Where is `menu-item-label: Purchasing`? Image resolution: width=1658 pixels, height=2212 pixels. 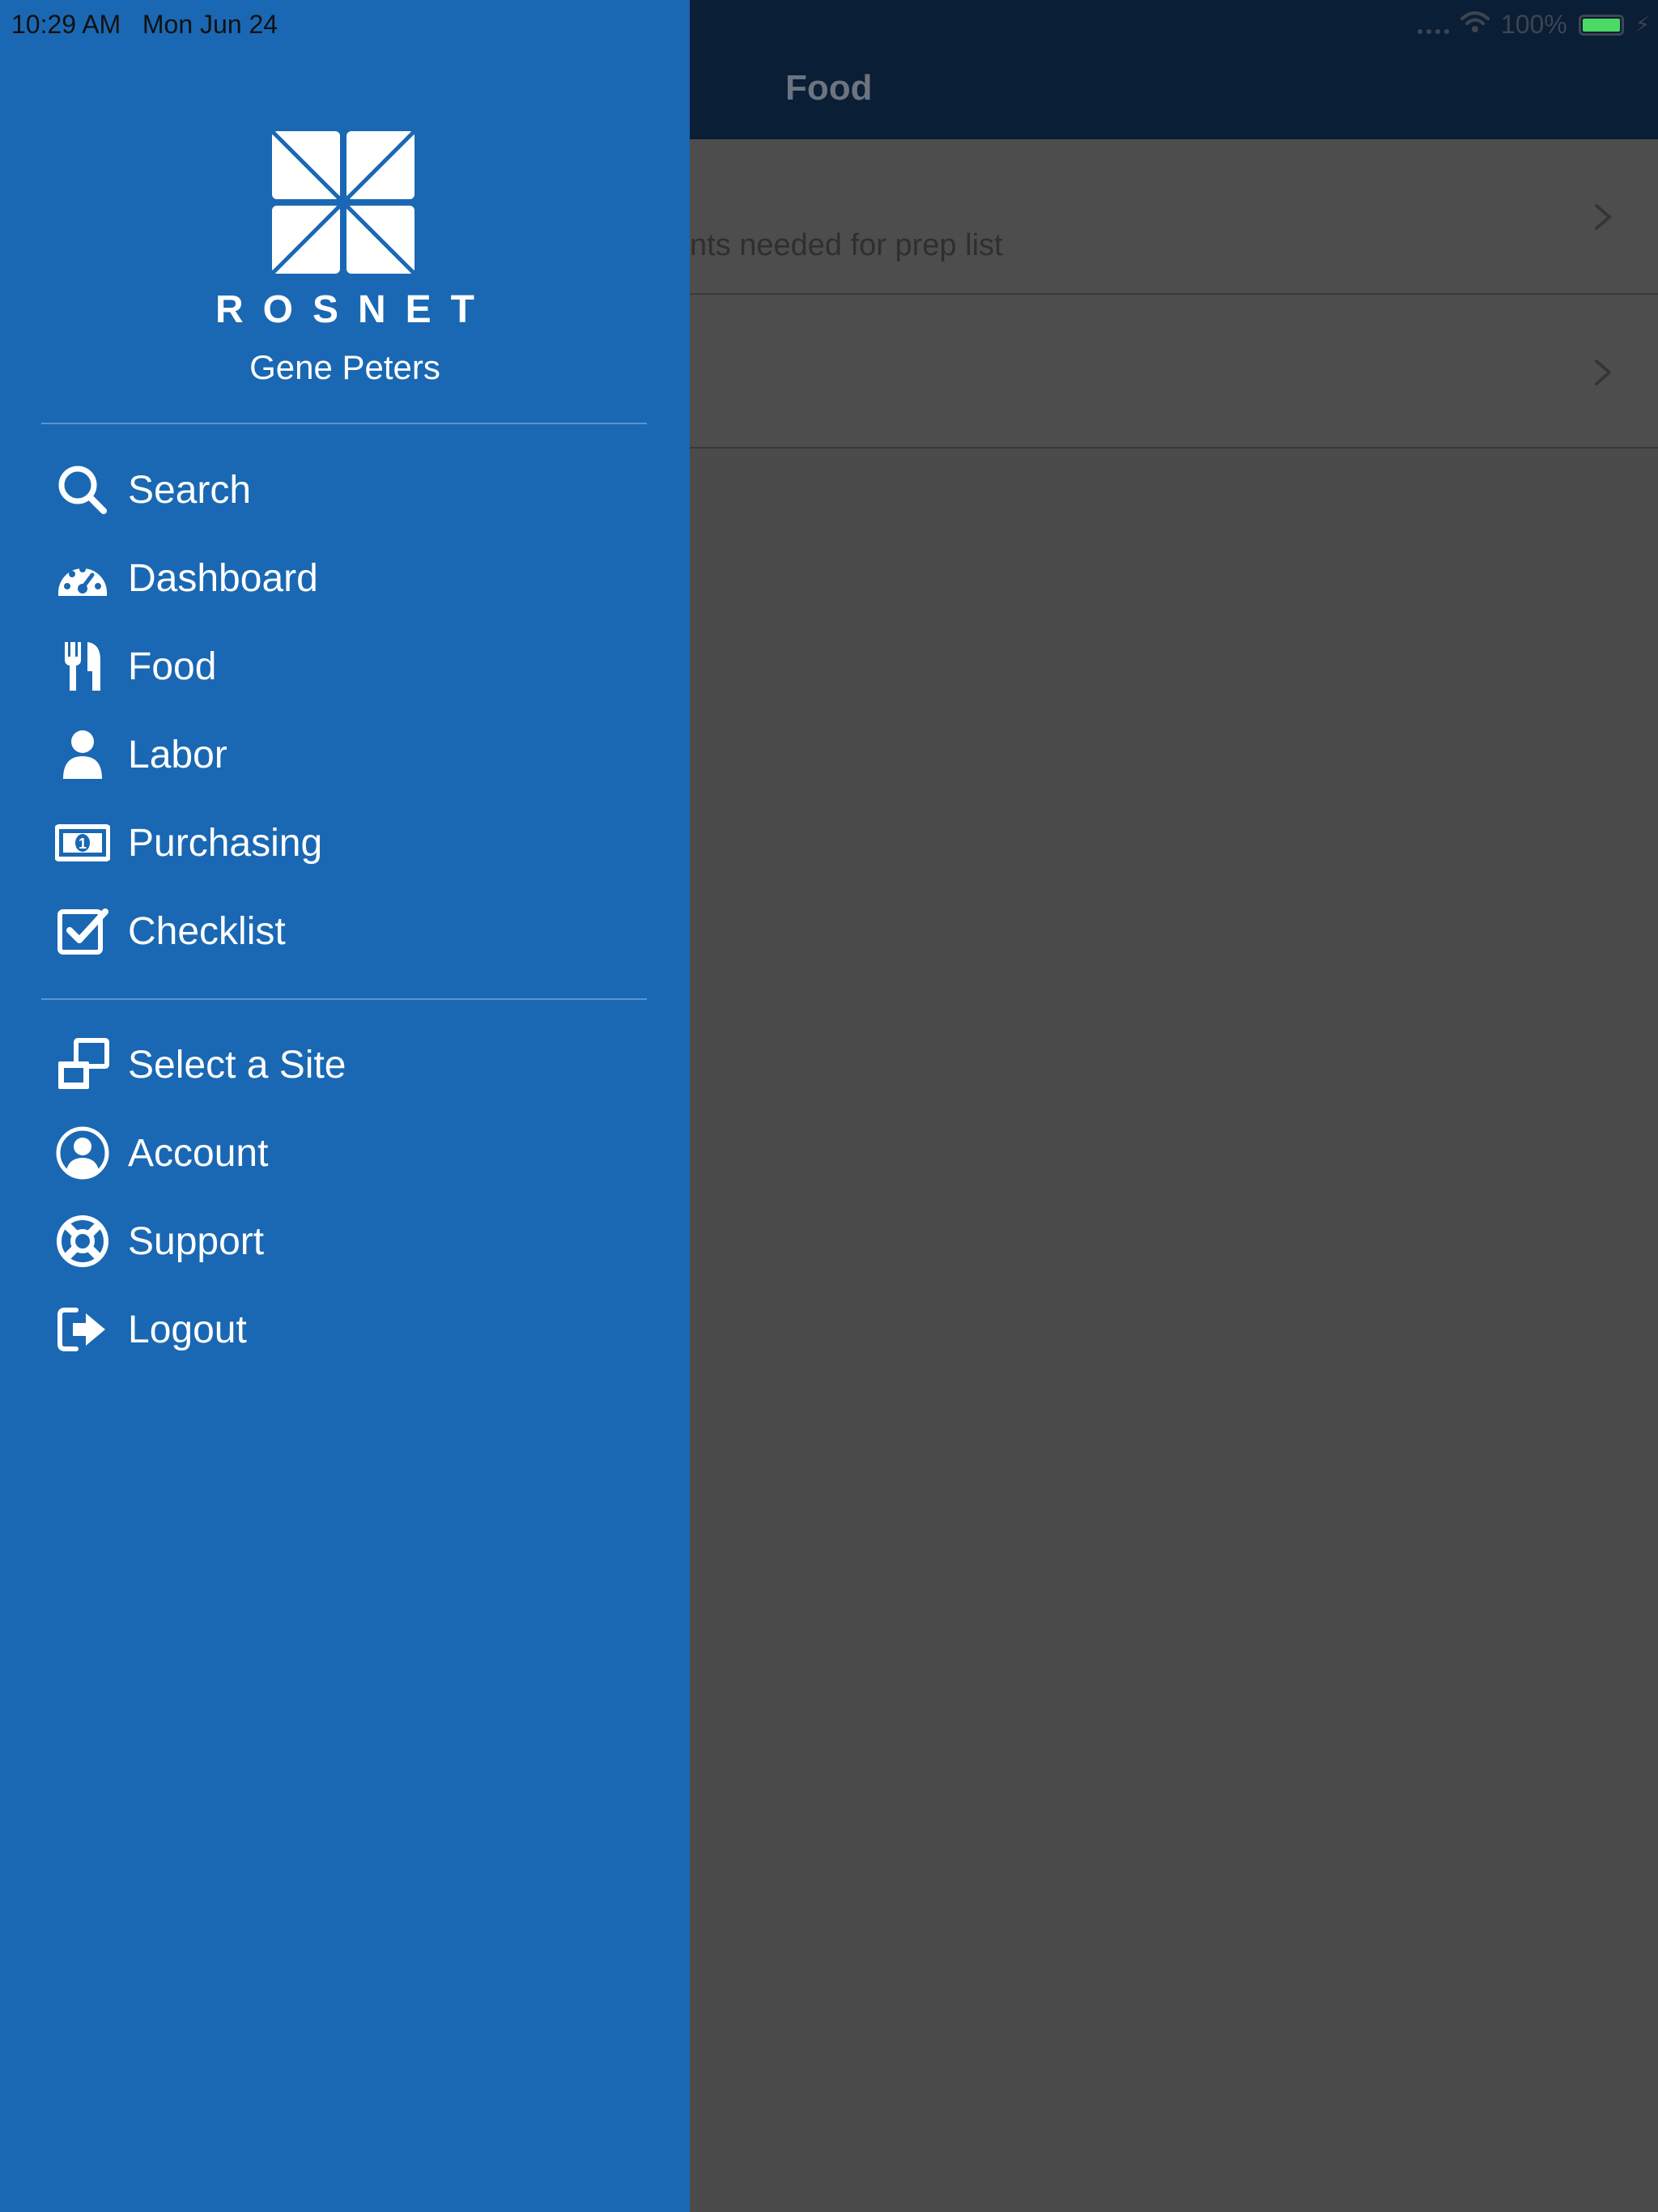
menu-item-label: Purchasing is located at coordinates (225, 843).